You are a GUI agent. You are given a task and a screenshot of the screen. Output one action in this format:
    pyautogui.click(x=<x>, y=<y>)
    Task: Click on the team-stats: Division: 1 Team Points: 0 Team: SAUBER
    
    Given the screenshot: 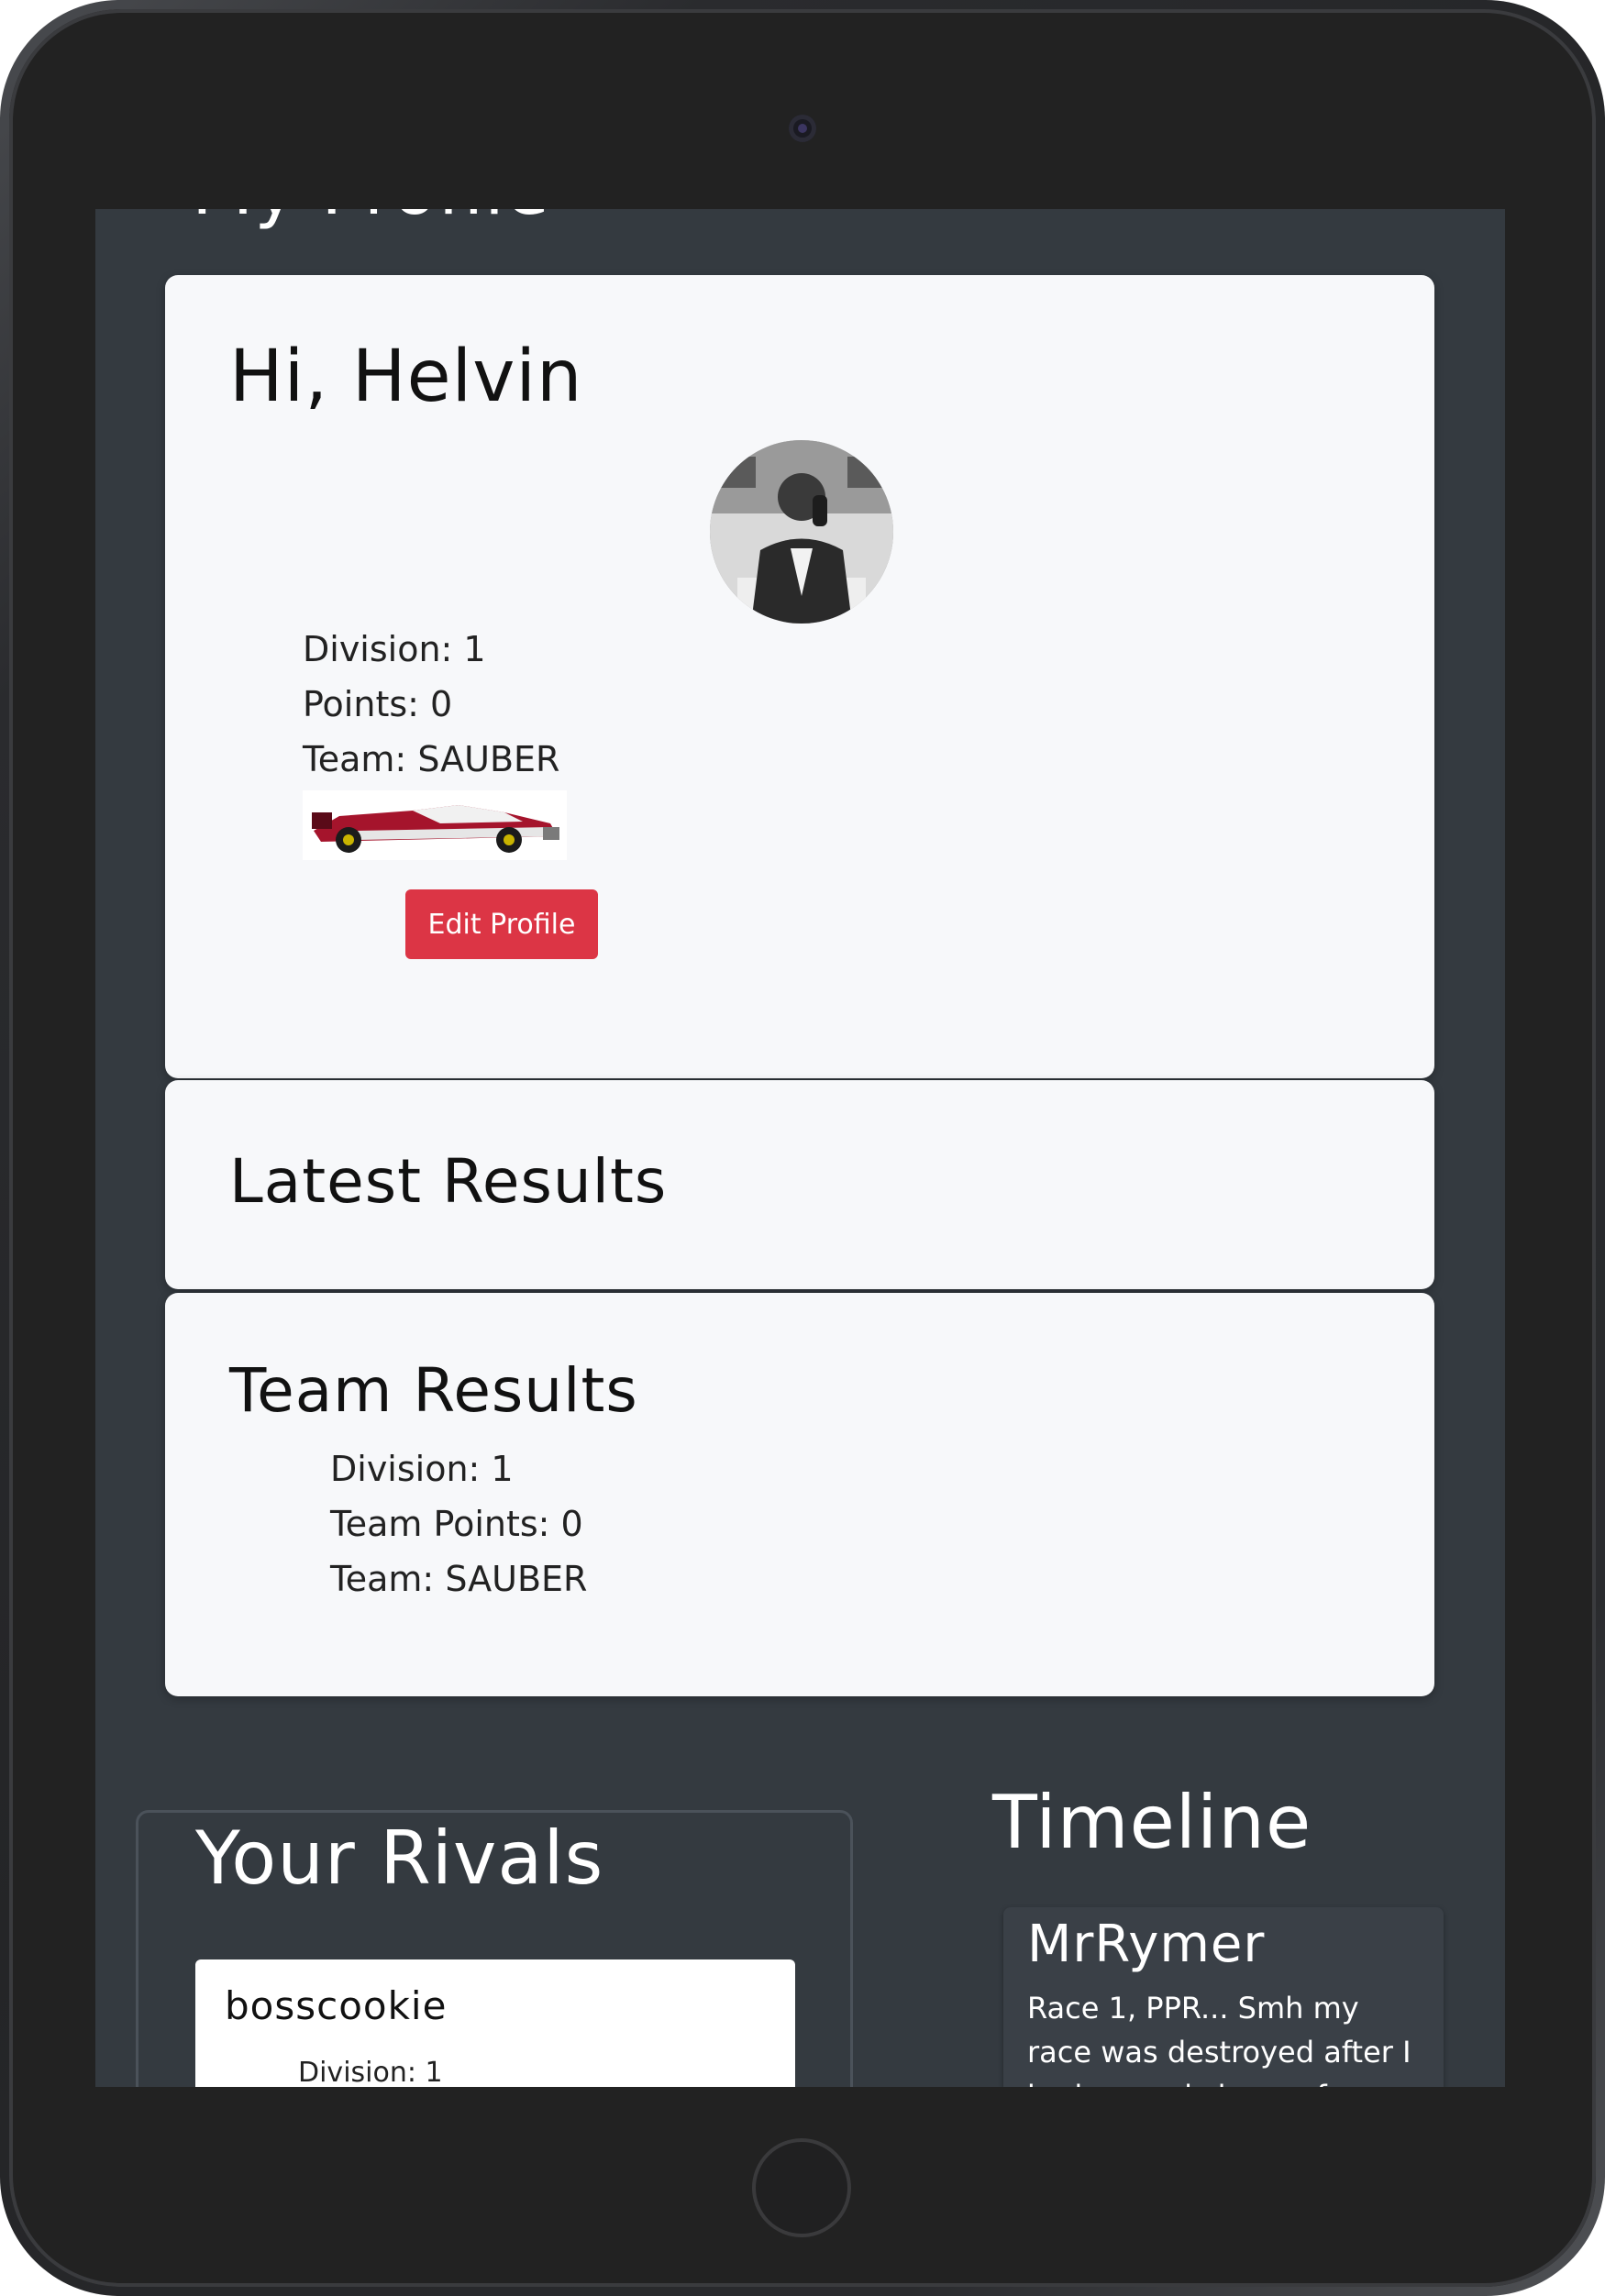 What is the action you would take?
    pyautogui.click(x=458, y=1523)
    